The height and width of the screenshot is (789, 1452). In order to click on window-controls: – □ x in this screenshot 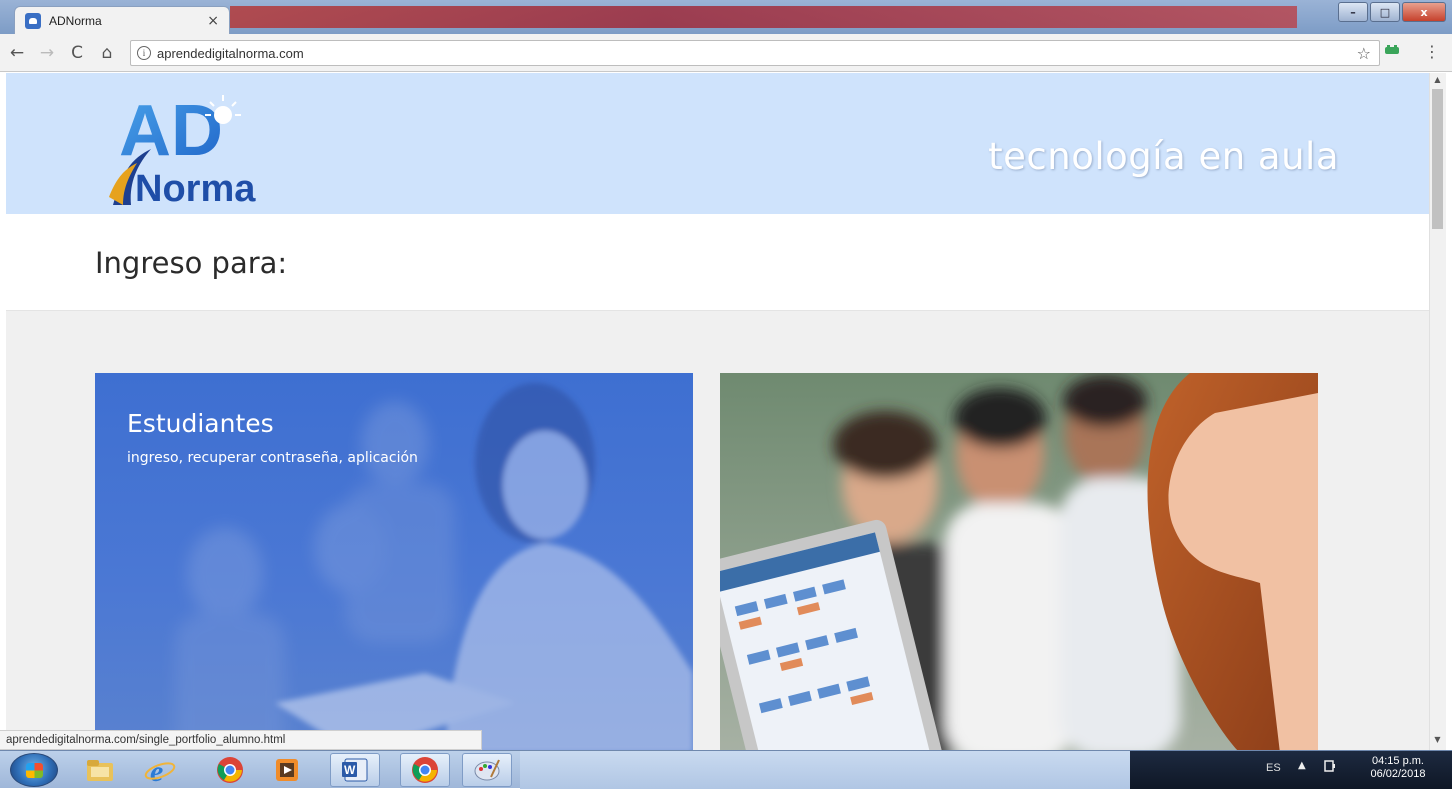, I will do `click(1392, 12)`.